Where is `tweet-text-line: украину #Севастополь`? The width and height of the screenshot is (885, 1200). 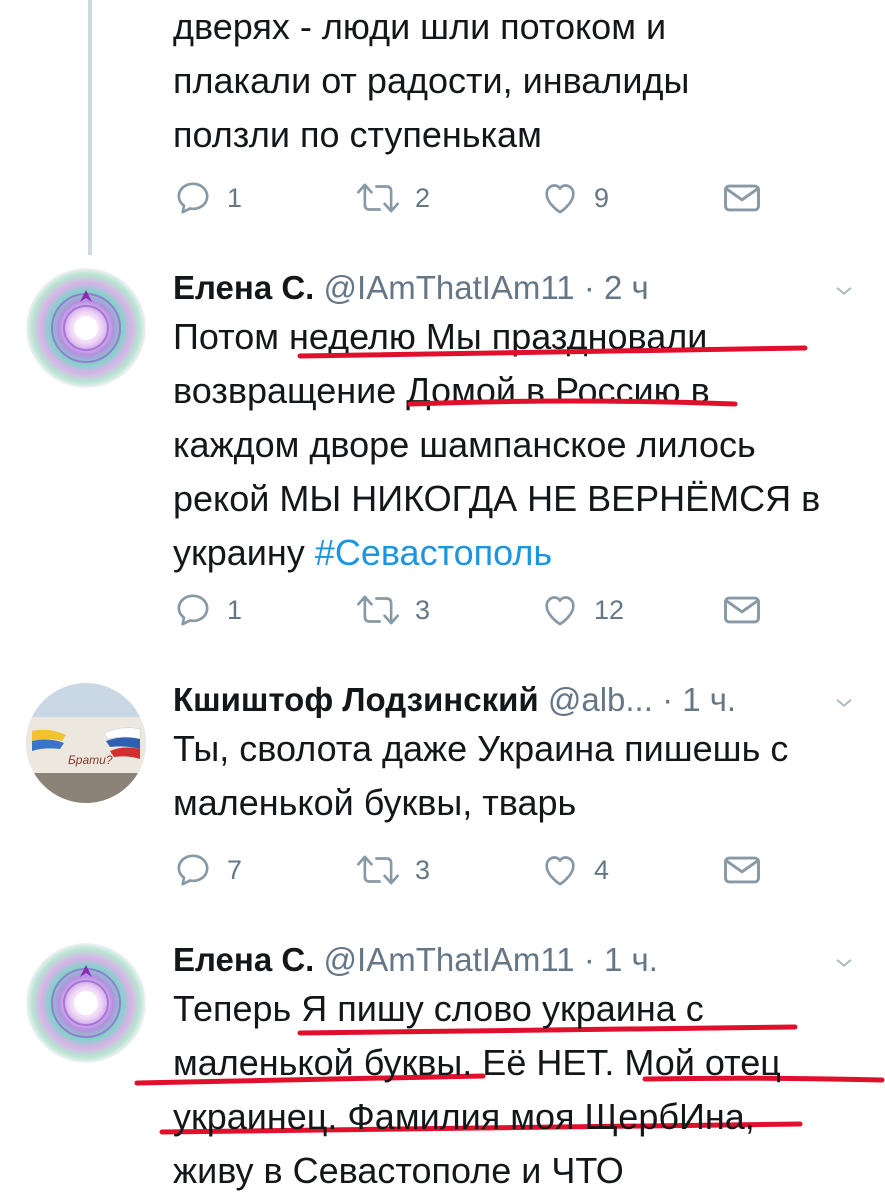
tweet-text-line: украину #Севастополь is located at coordinates (496, 553).